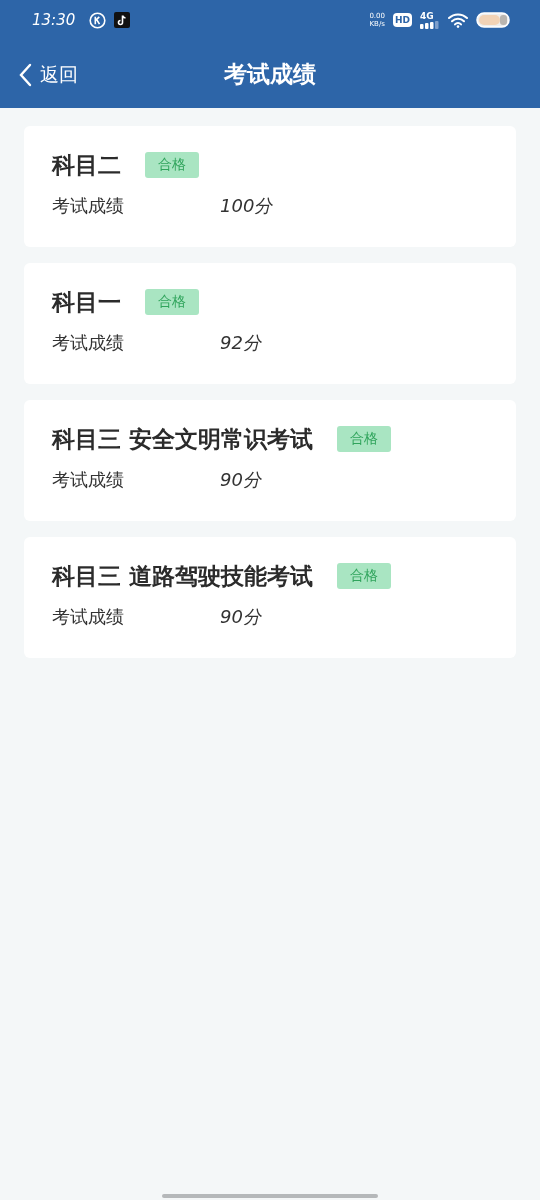  What do you see at coordinates (122, 20) in the screenshot?
I see `music-note-icon` at bounding box center [122, 20].